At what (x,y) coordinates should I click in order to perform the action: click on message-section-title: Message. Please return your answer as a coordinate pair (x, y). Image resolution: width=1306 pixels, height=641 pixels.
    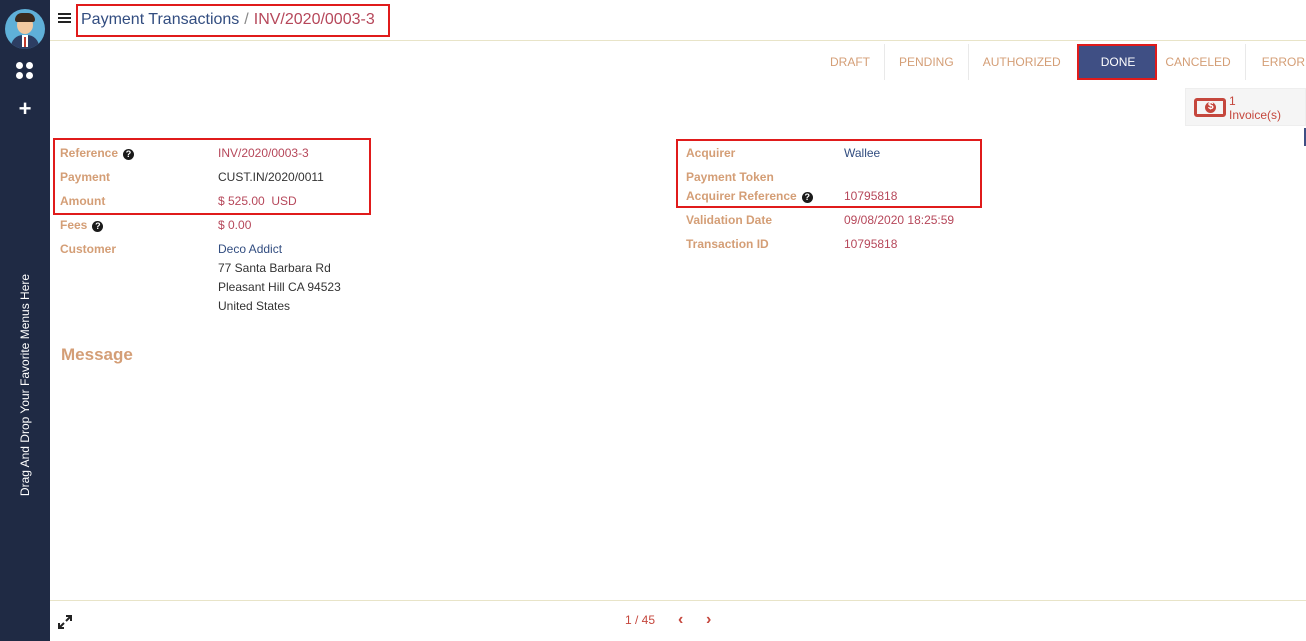
    Looking at the image, I should click on (97, 354).